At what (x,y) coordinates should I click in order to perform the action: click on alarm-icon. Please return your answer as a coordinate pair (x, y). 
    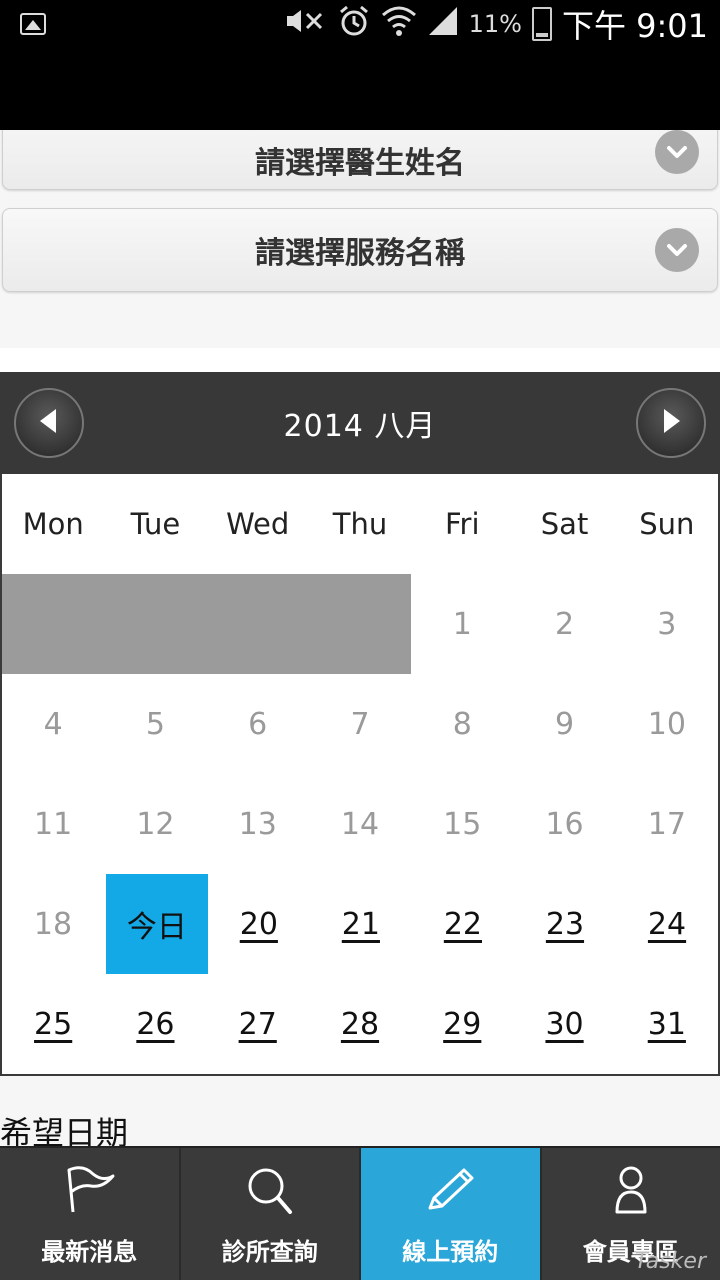
    Looking at the image, I should click on (354, 24).